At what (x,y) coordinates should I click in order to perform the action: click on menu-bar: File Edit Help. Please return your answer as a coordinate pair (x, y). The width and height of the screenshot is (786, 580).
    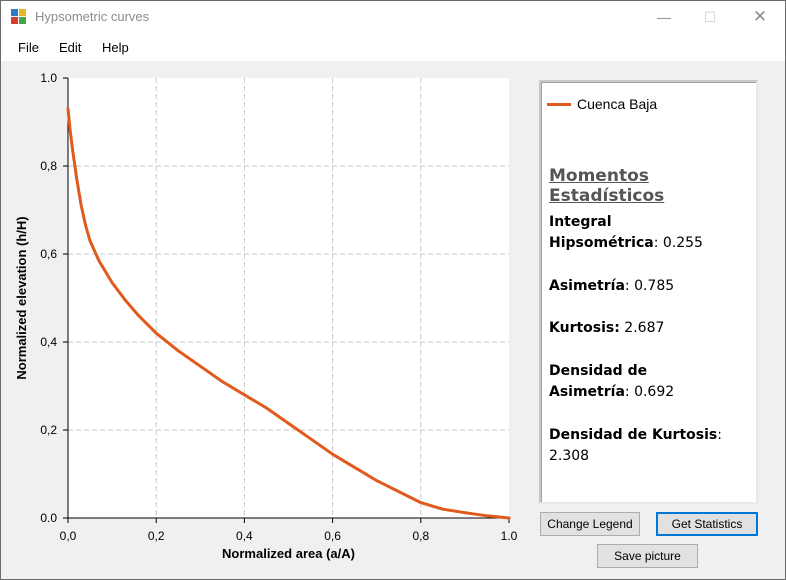
    Looking at the image, I should click on (393, 47).